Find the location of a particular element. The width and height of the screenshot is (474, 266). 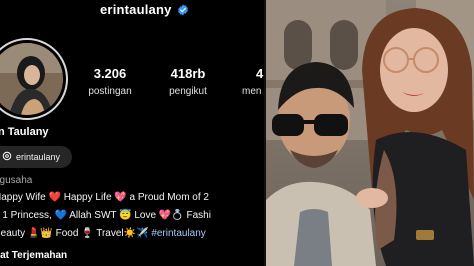

display-name: n Taulany is located at coordinates (24, 132).